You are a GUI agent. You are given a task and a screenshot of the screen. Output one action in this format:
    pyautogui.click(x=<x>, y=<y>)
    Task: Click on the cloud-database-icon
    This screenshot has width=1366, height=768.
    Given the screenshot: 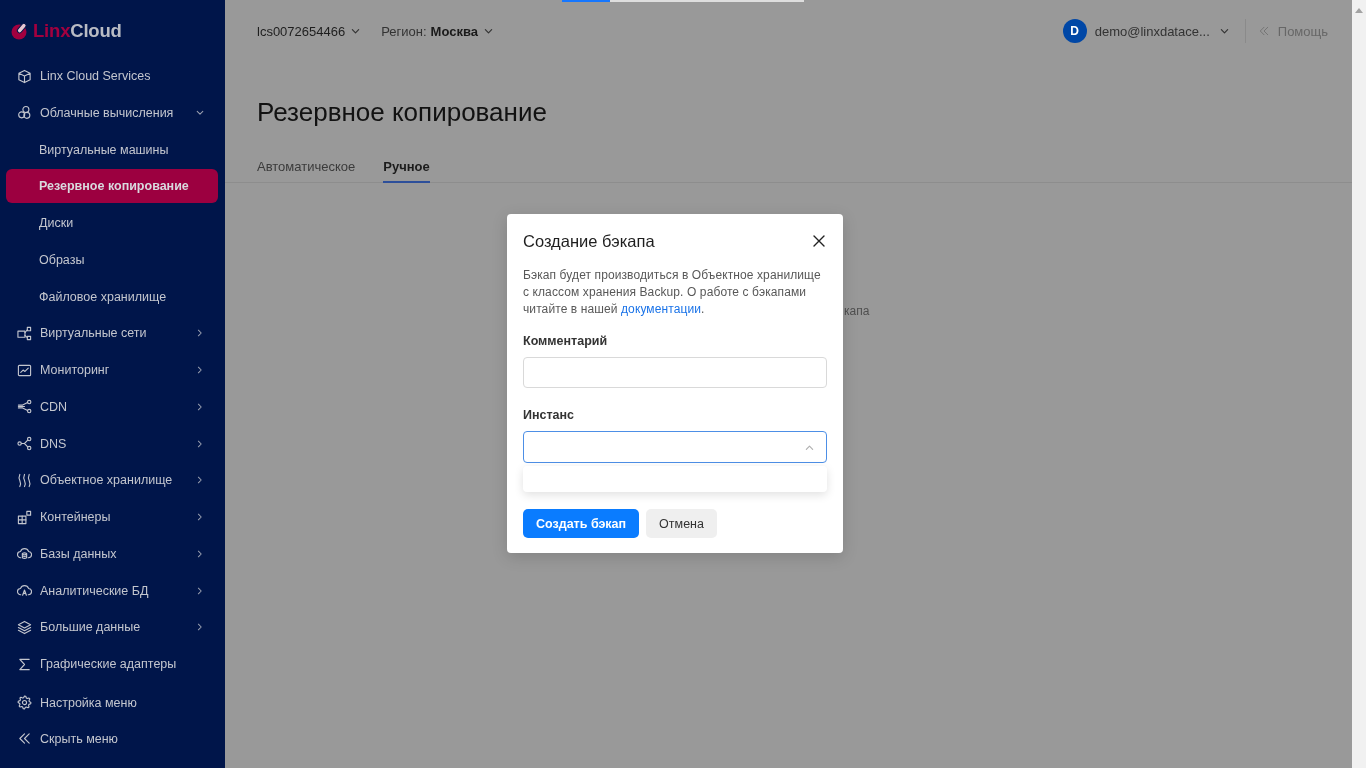 What is the action you would take?
    pyautogui.click(x=24, y=554)
    